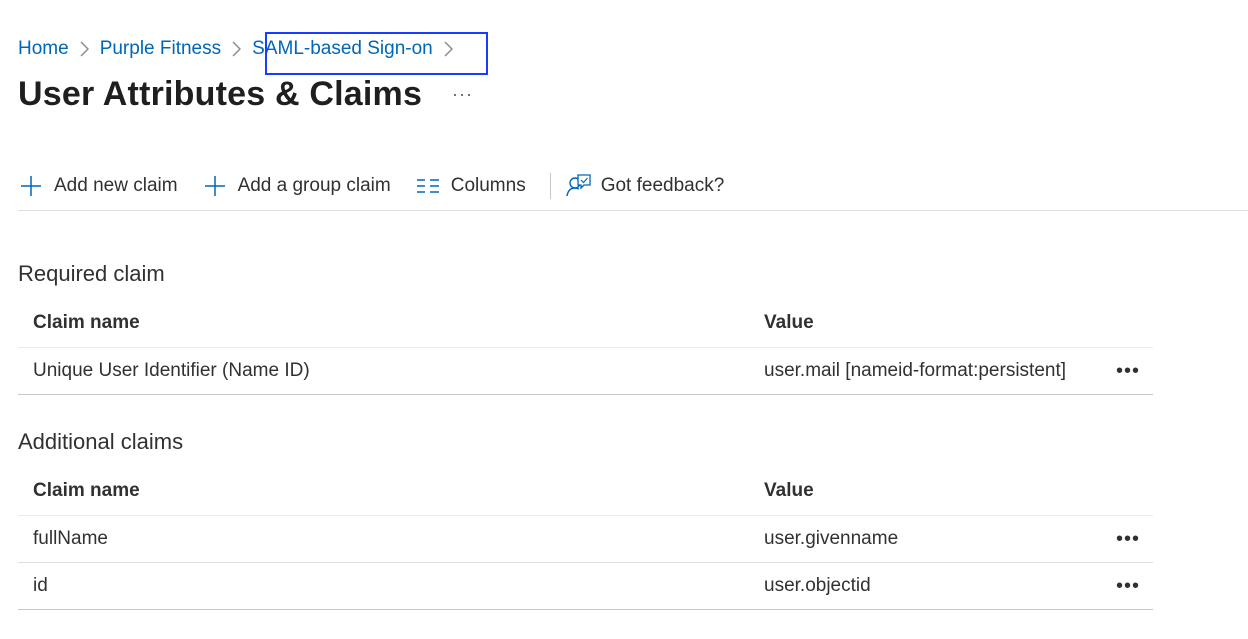 Image resolution: width=1248 pixels, height=639 pixels. I want to click on breadcrumb: Home Purple Fitness SAML-based Sign-on, so click(241, 49).